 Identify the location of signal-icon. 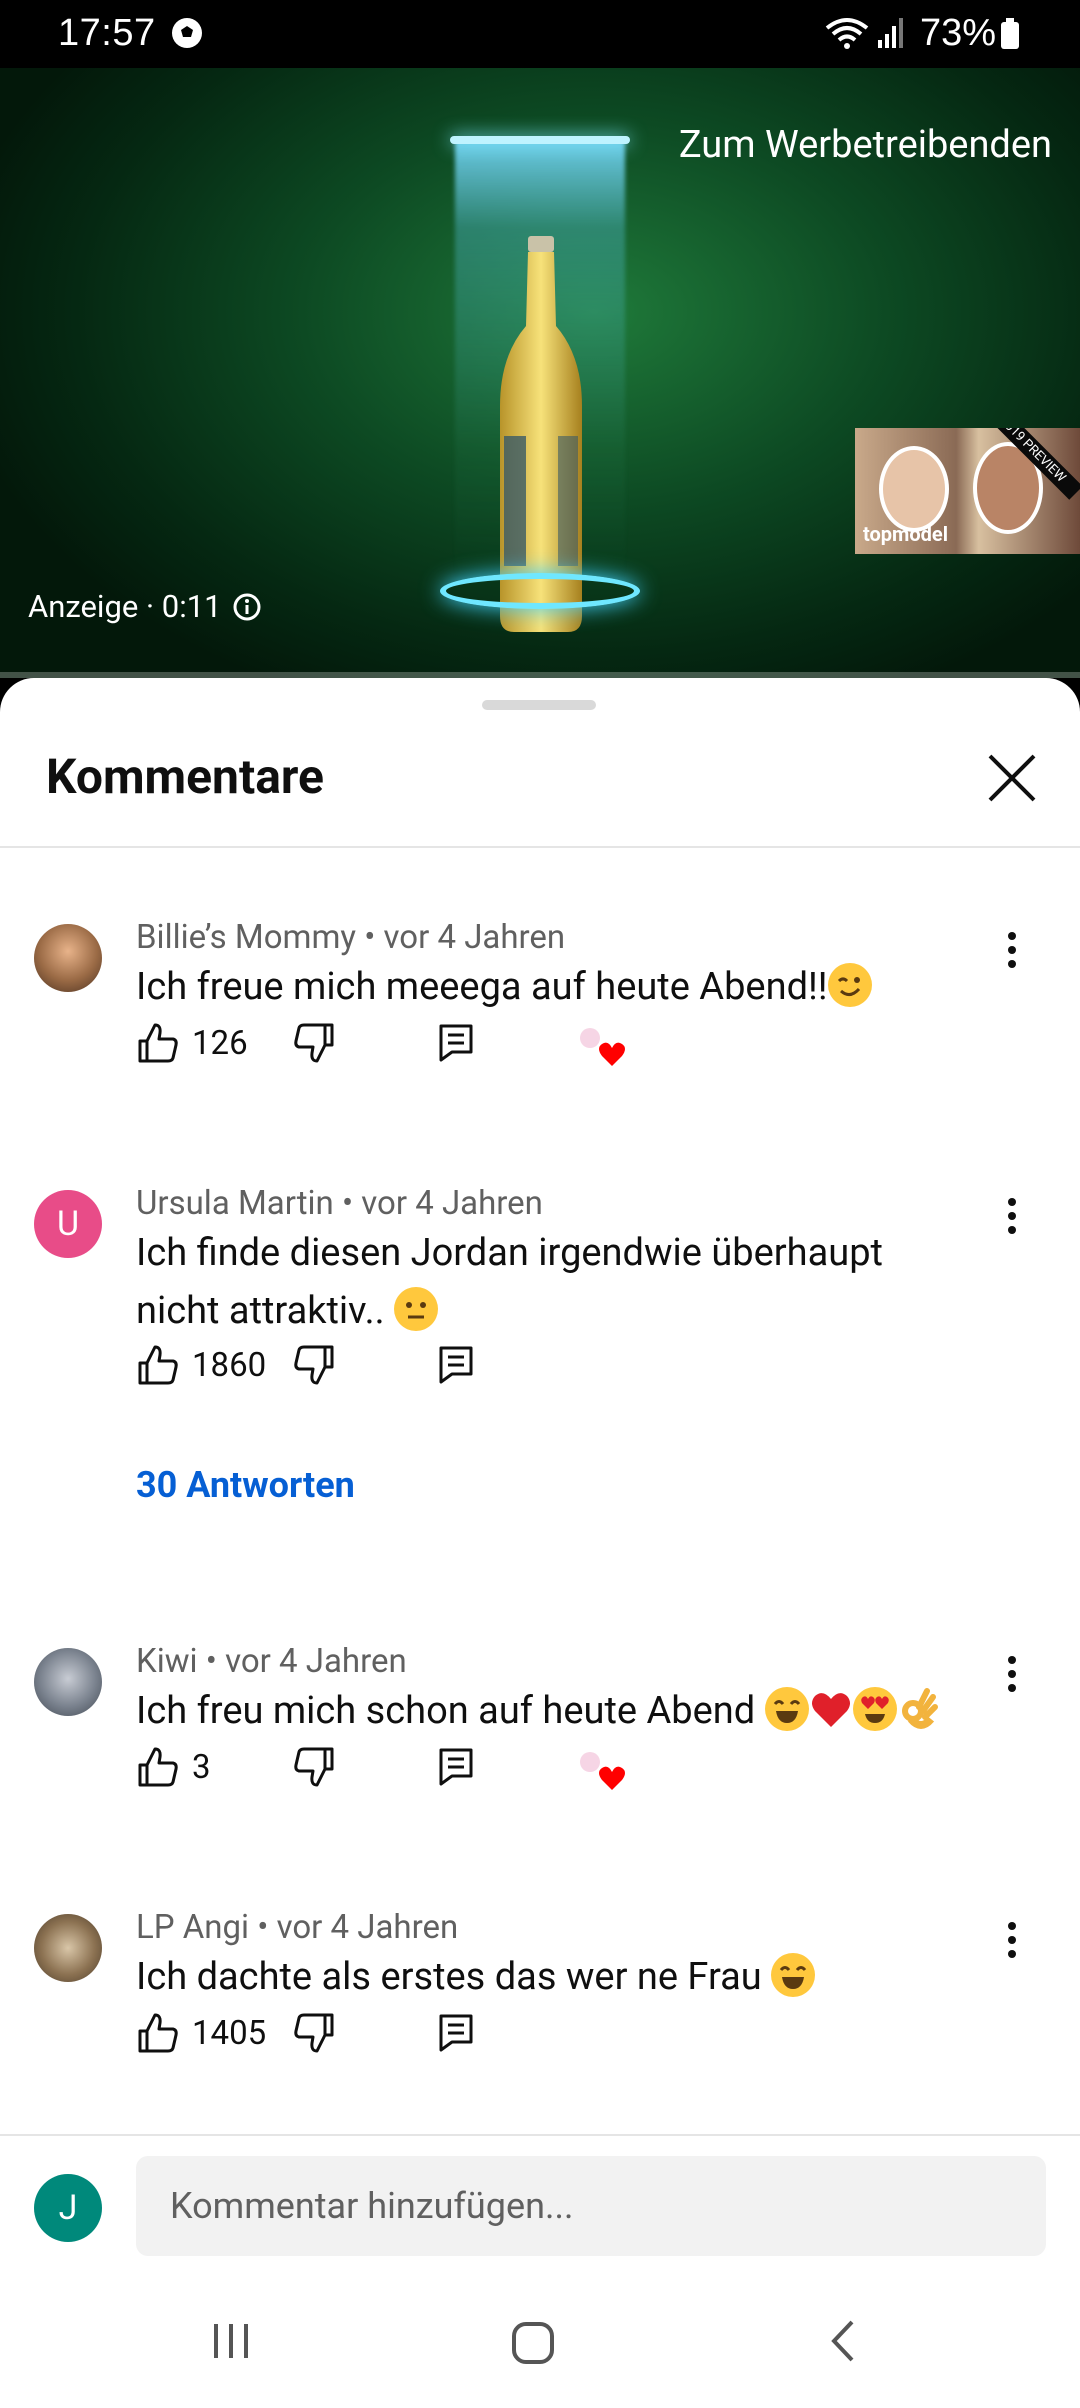
(890, 33).